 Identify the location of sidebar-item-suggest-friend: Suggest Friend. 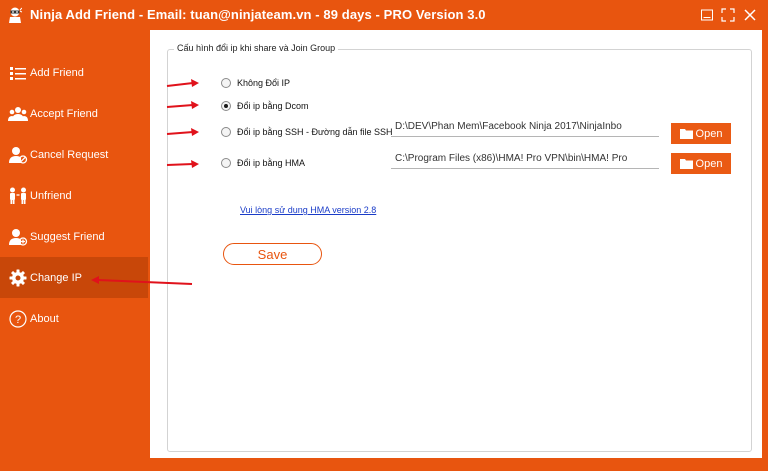
(74, 236).